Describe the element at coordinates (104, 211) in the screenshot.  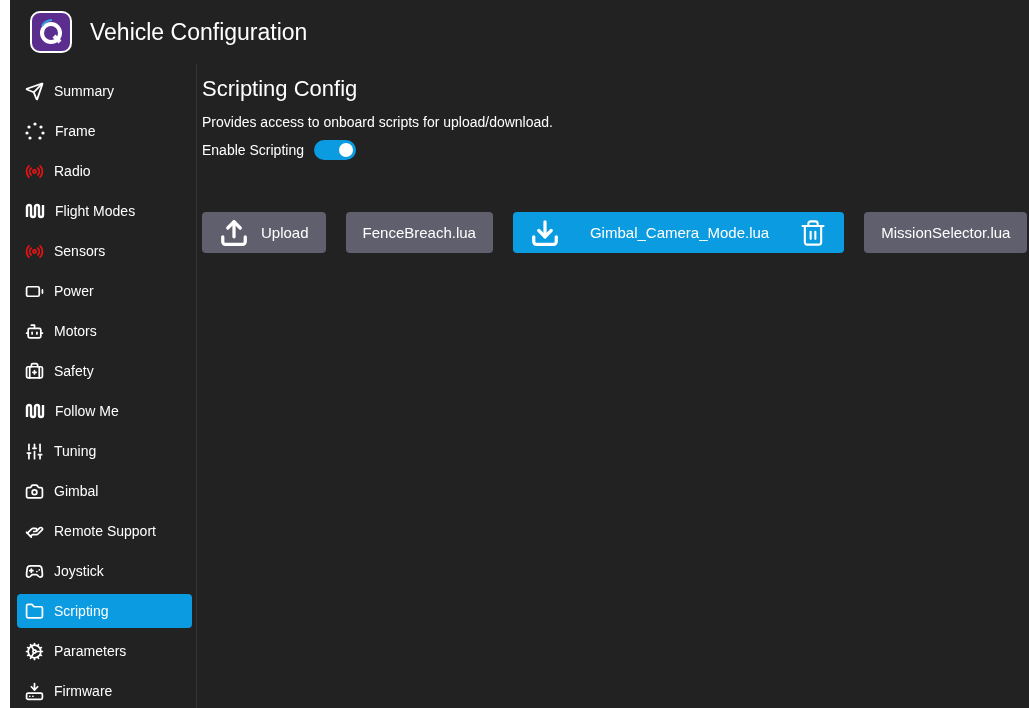
I see `sidebar-item: Flight Modes` at that location.